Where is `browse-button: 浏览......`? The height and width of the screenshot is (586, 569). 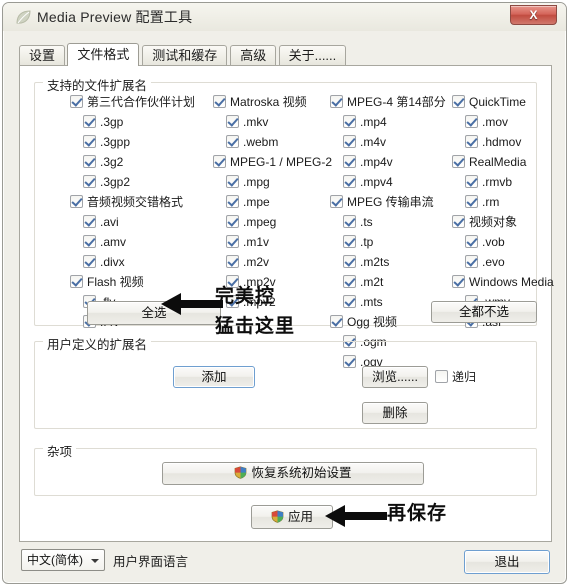 browse-button: 浏览...... is located at coordinates (395, 377).